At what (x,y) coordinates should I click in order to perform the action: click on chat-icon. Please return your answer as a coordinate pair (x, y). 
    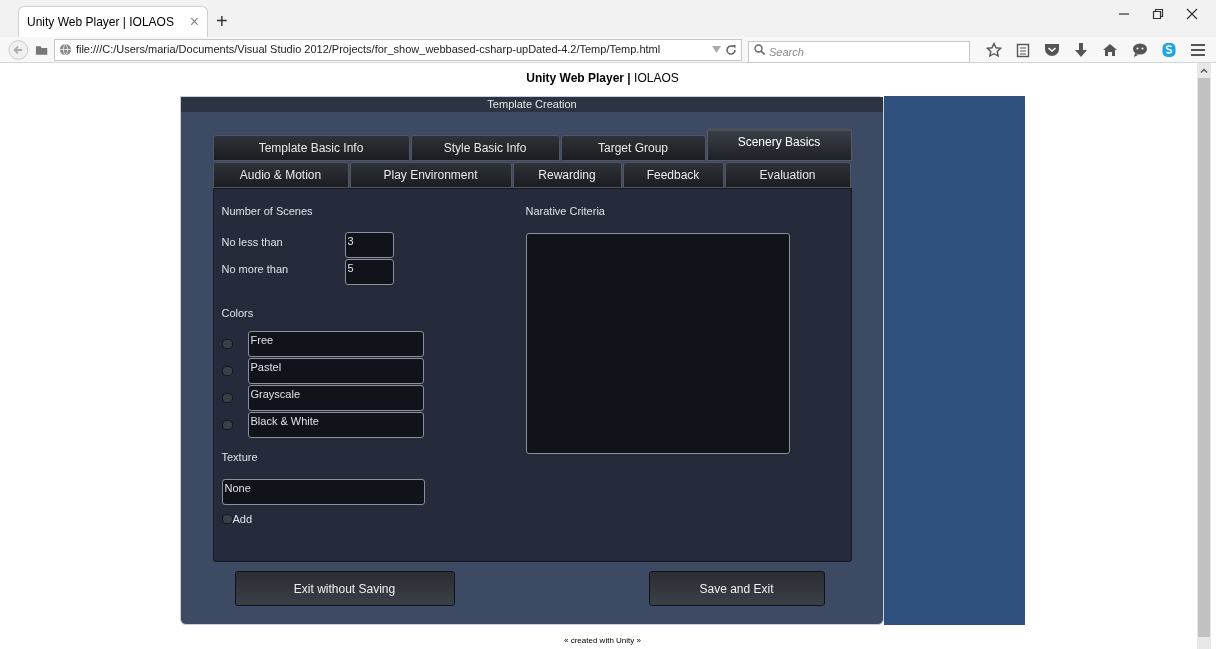
    Looking at the image, I should click on (1140, 49).